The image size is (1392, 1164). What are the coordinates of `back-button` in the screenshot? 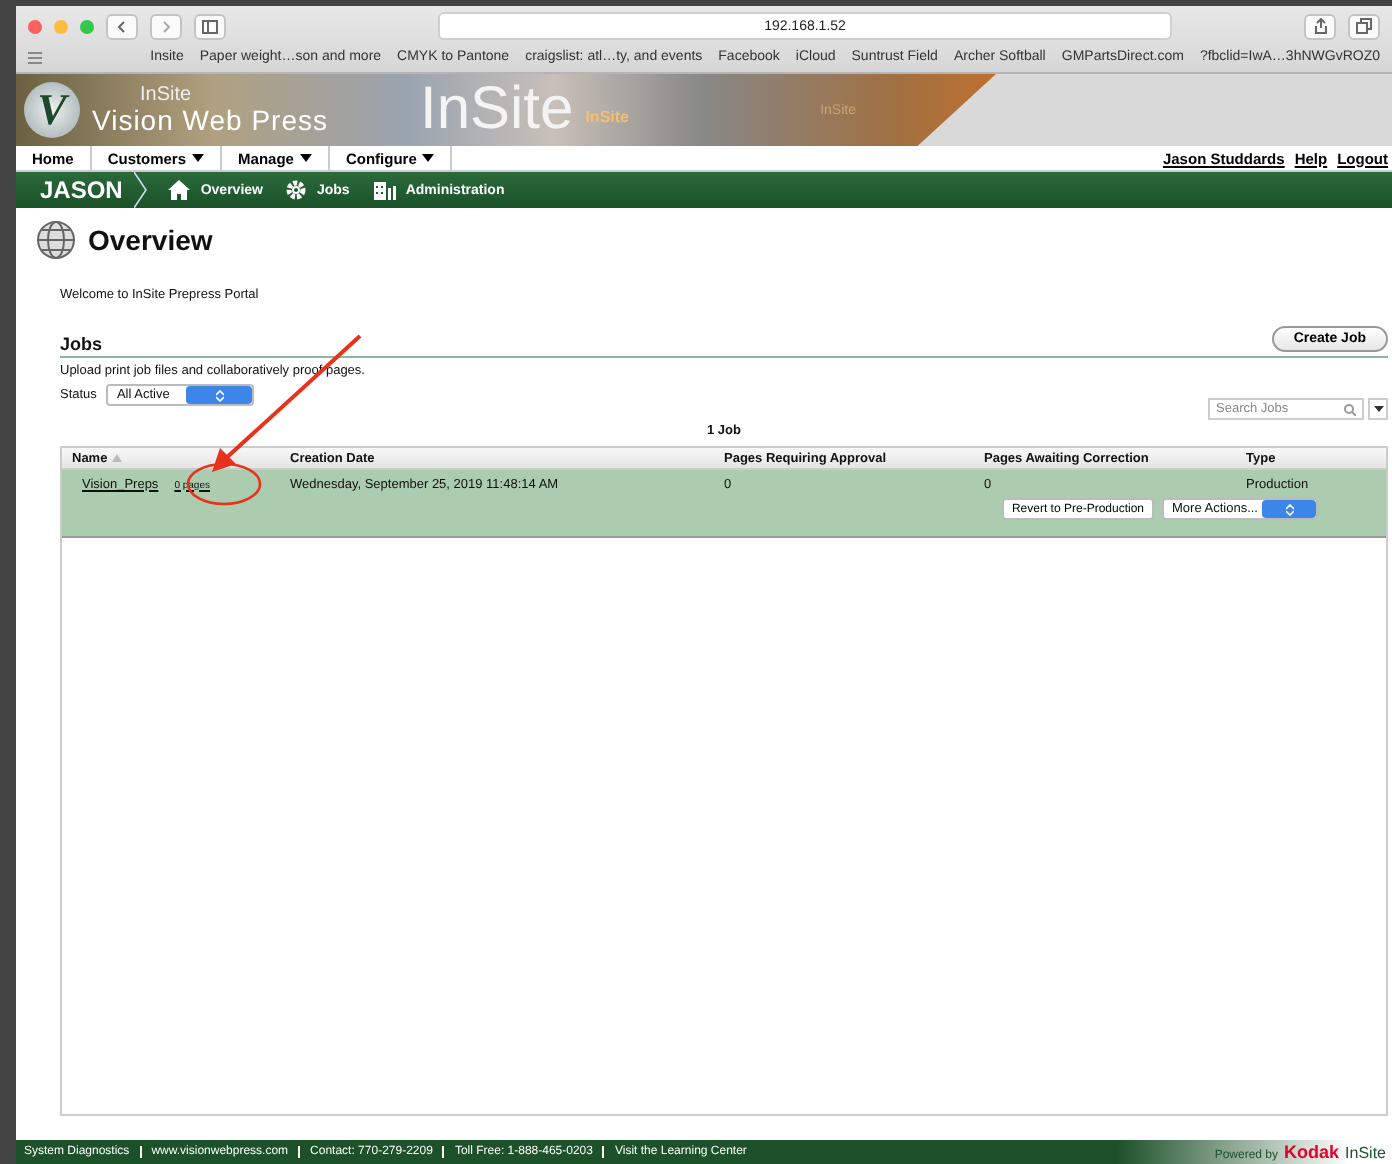 It's located at (122, 26).